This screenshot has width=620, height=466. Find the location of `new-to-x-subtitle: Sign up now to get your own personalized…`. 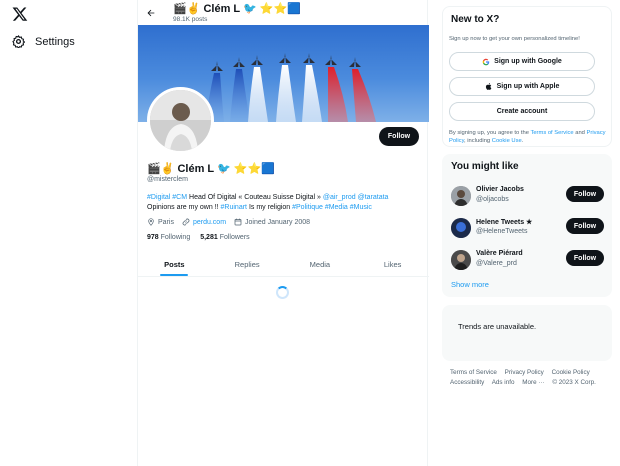

new-to-x-subtitle: Sign up now to get your own personalized… is located at coordinates (514, 39).